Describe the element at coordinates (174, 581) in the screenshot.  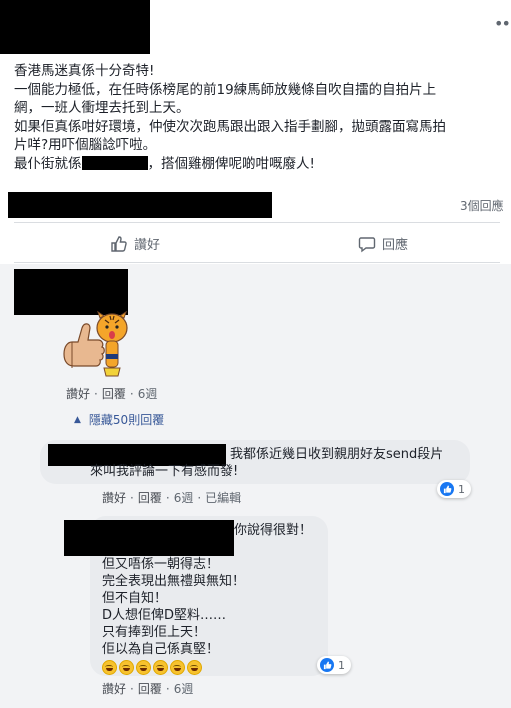
I see `reply-text-line: 完全表現出無禮與無知！` at that location.